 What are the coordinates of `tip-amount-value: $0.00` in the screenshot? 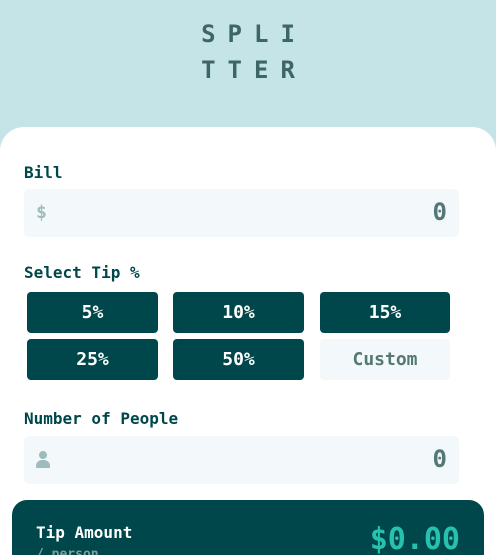 It's located at (414, 538).